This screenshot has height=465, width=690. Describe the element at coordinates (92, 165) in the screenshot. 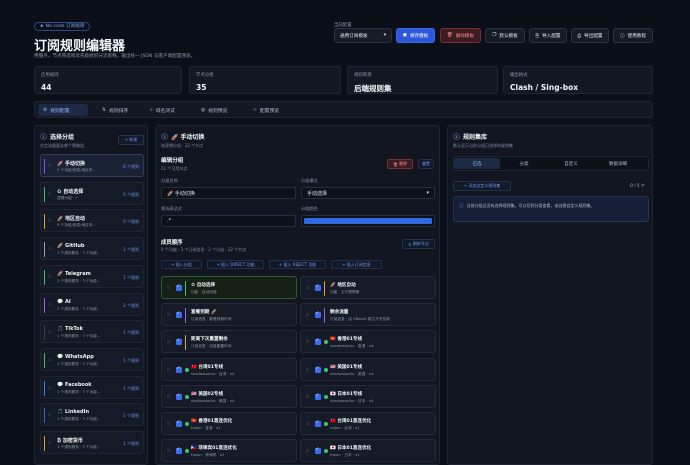

I see `group-item: ⠿ 🚀 手动切换 5 个功能/信息/地区来... 6 个规则` at that location.